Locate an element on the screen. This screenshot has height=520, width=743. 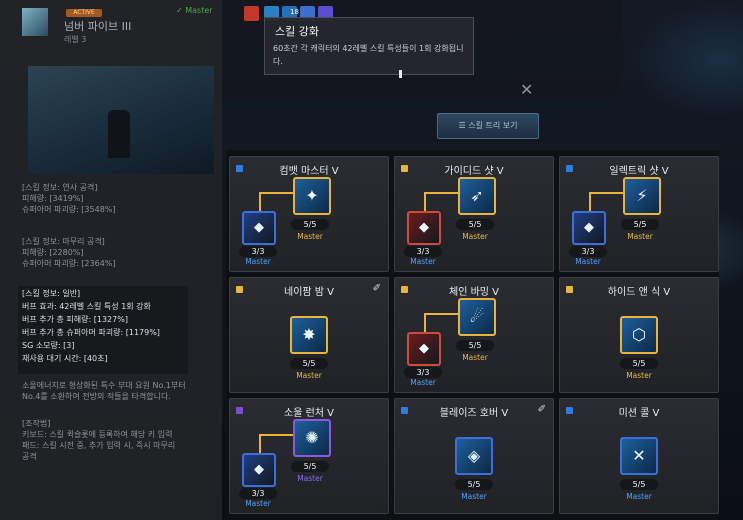
skill-card: 하이드 앤 식 V ⬡ 5/5 Master is located at coordinates (639, 335).